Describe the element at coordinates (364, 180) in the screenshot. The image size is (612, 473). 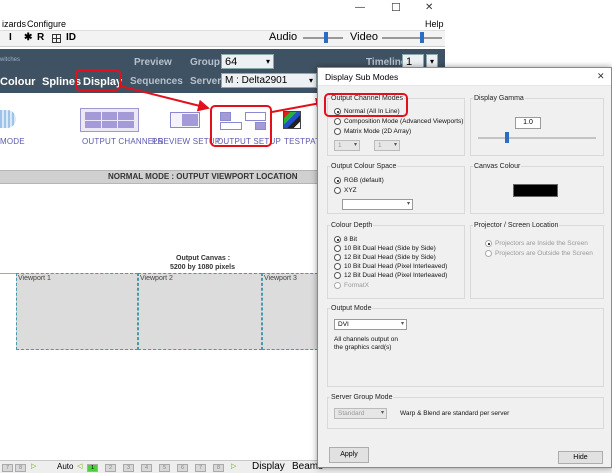
I see `radio-rgb-label: RGB (default)` at that location.